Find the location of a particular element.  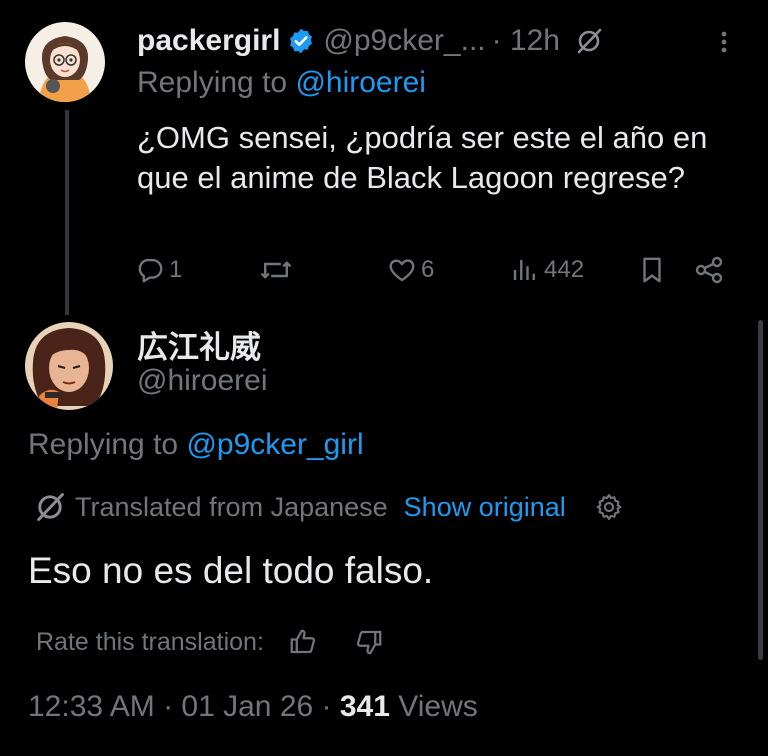

retweet-button is located at coordinates (278, 270).